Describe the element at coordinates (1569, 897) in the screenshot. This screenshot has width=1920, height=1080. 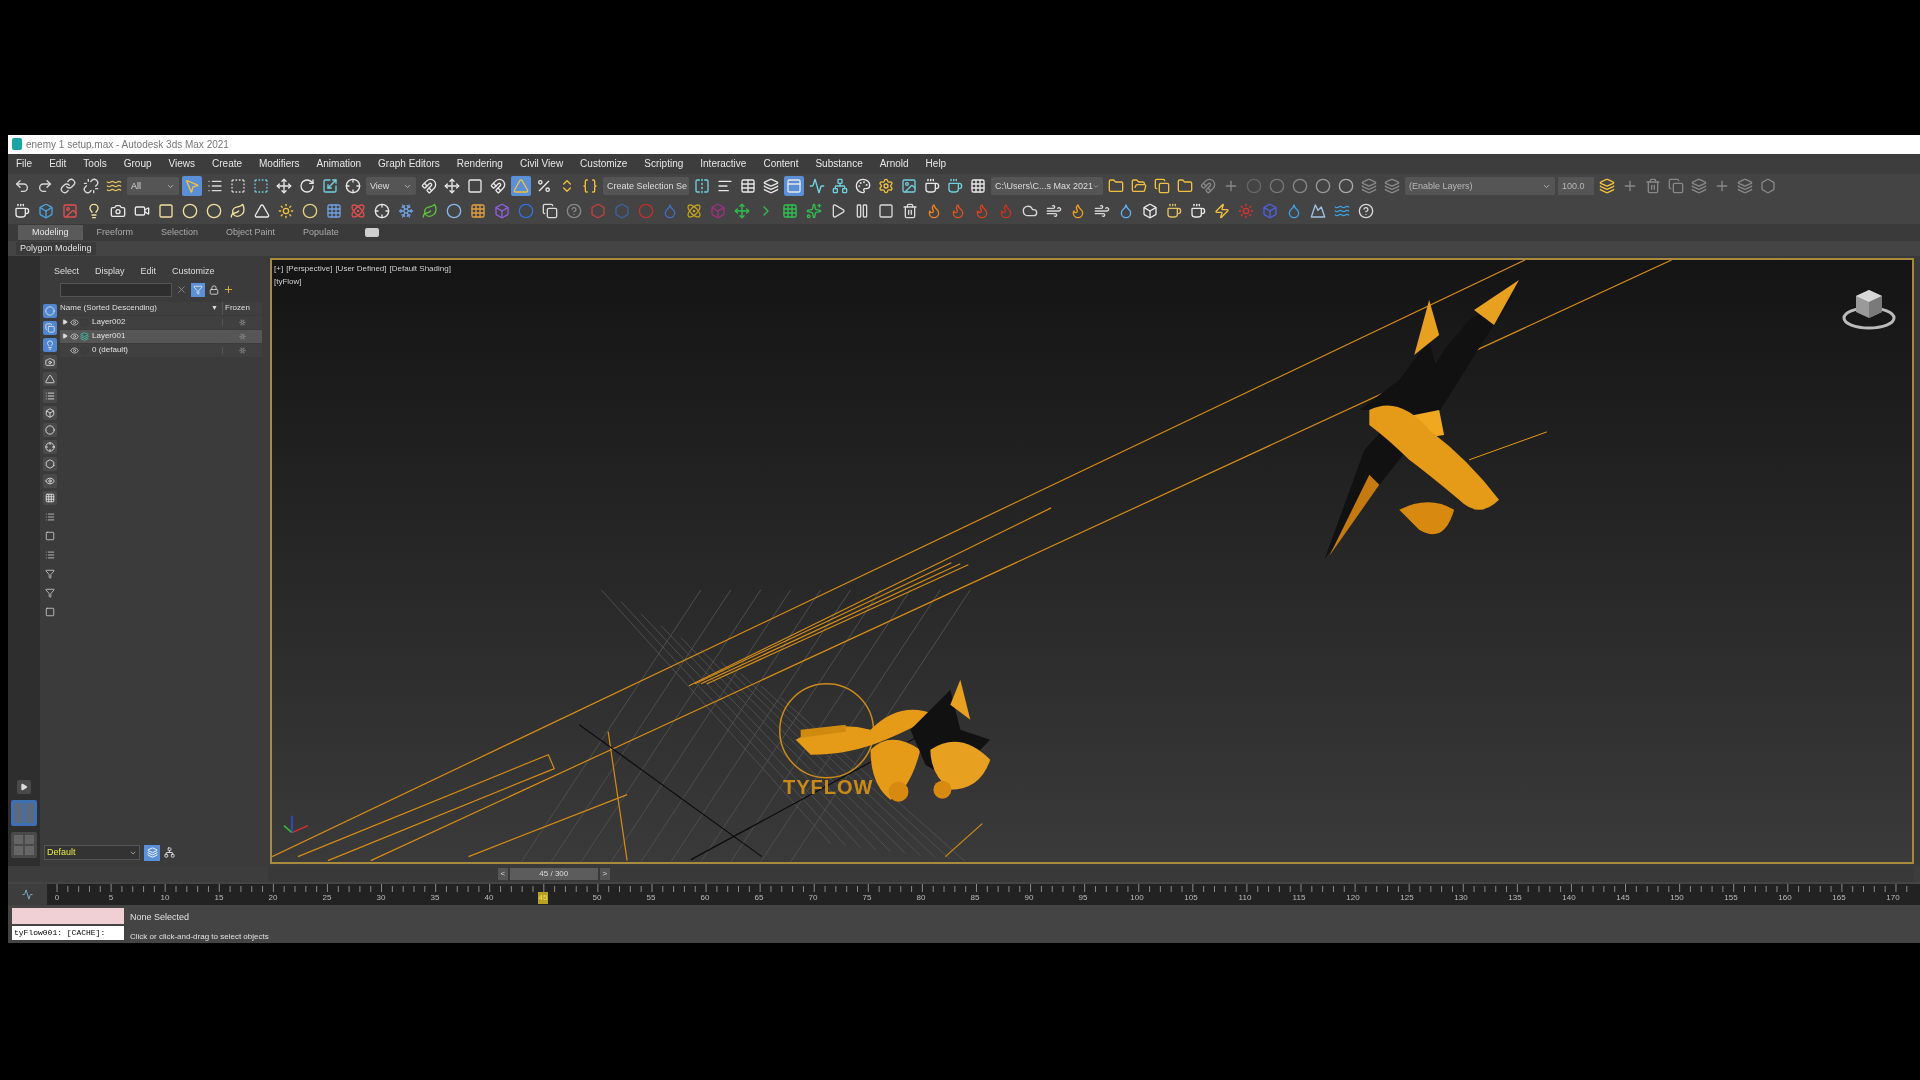
I see `frame-number: 140` at that location.